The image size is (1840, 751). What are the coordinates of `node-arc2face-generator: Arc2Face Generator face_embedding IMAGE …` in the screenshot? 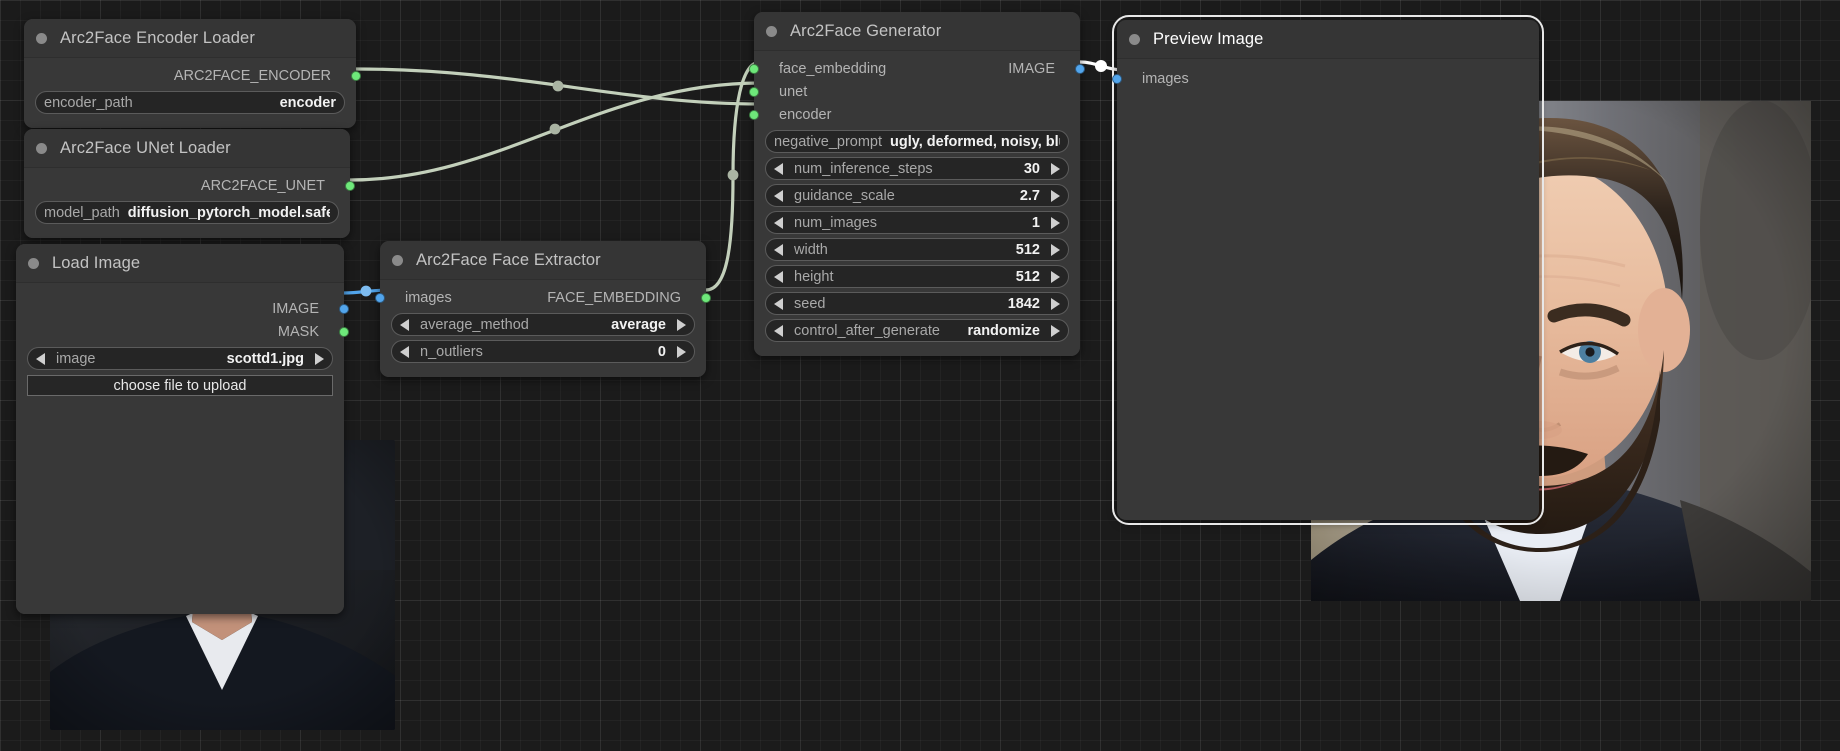 It's located at (917, 184).